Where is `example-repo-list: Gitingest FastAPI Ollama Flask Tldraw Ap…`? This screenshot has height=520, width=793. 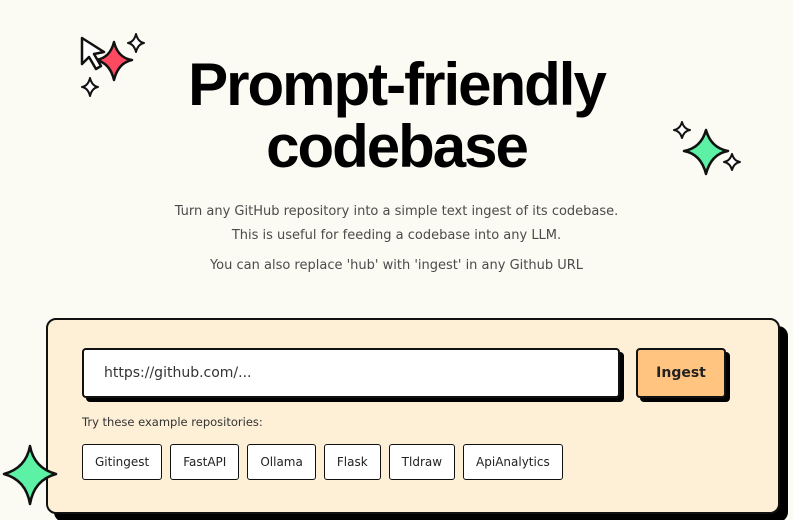 example-repo-list: Gitingest FastAPI Ollama Flask Tldraw Ap… is located at coordinates (322, 462).